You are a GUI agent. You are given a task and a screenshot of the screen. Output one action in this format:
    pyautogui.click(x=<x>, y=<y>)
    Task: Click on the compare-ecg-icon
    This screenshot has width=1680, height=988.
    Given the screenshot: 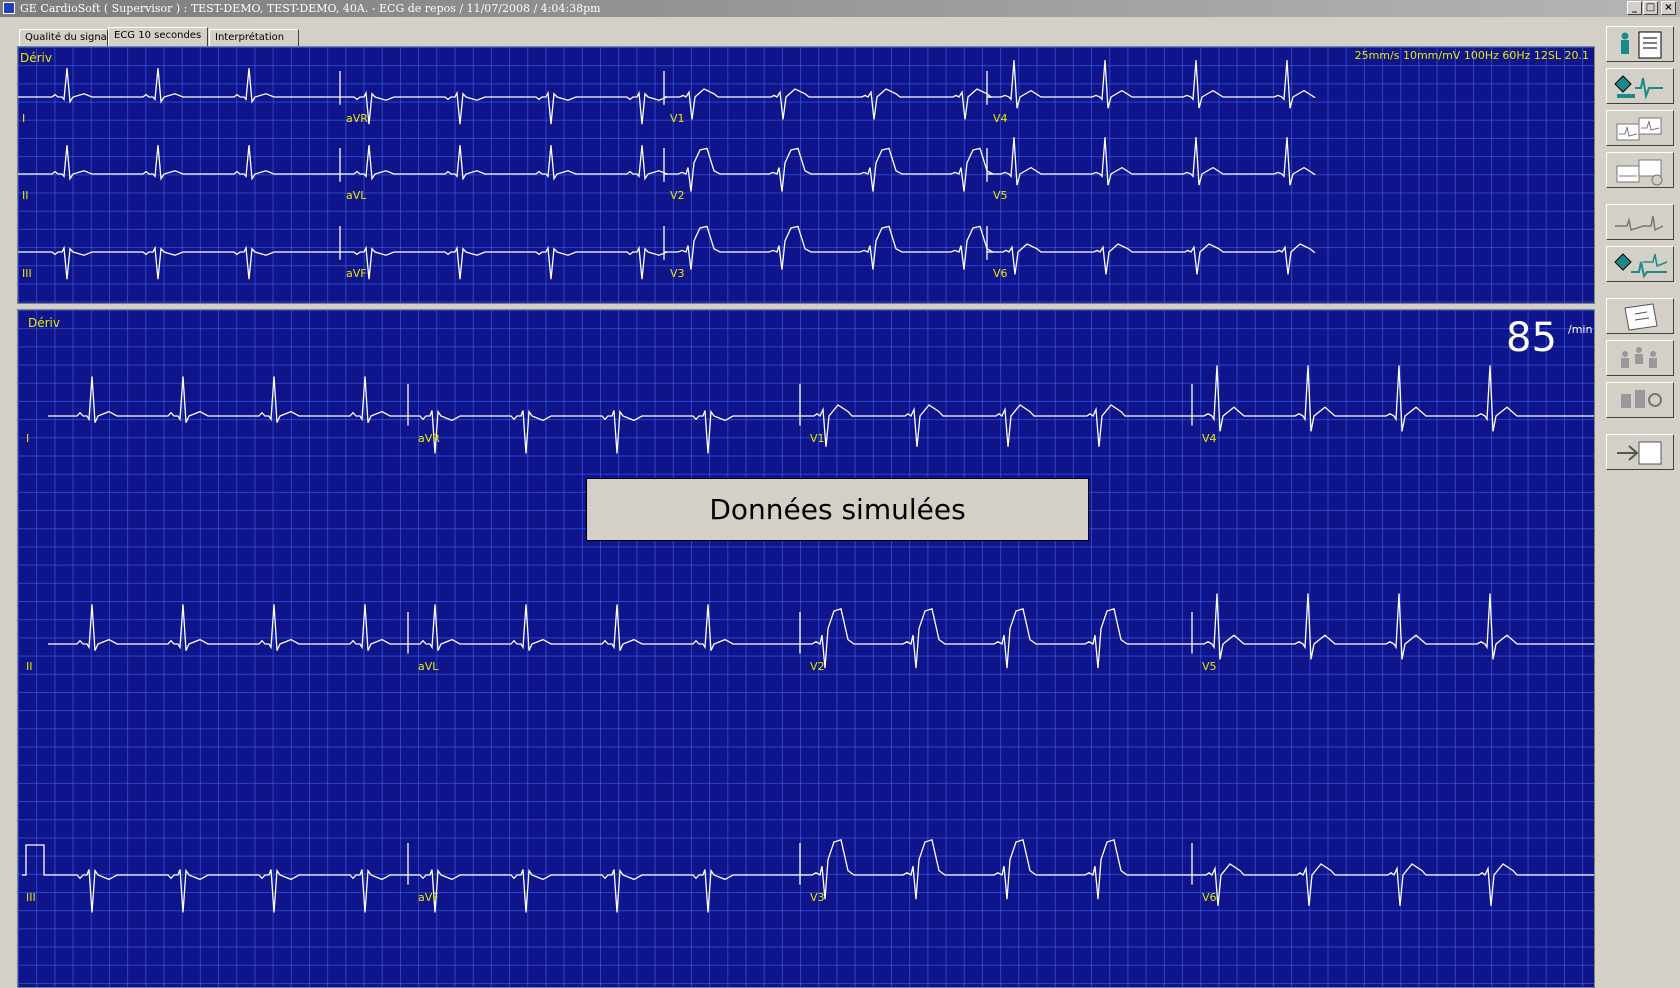 What is the action you would take?
    pyautogui.click(x=1639, y=129)
    